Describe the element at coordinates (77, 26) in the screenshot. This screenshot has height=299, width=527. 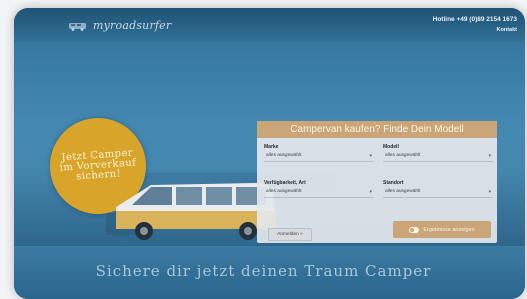
I see `van-icon` at that location.